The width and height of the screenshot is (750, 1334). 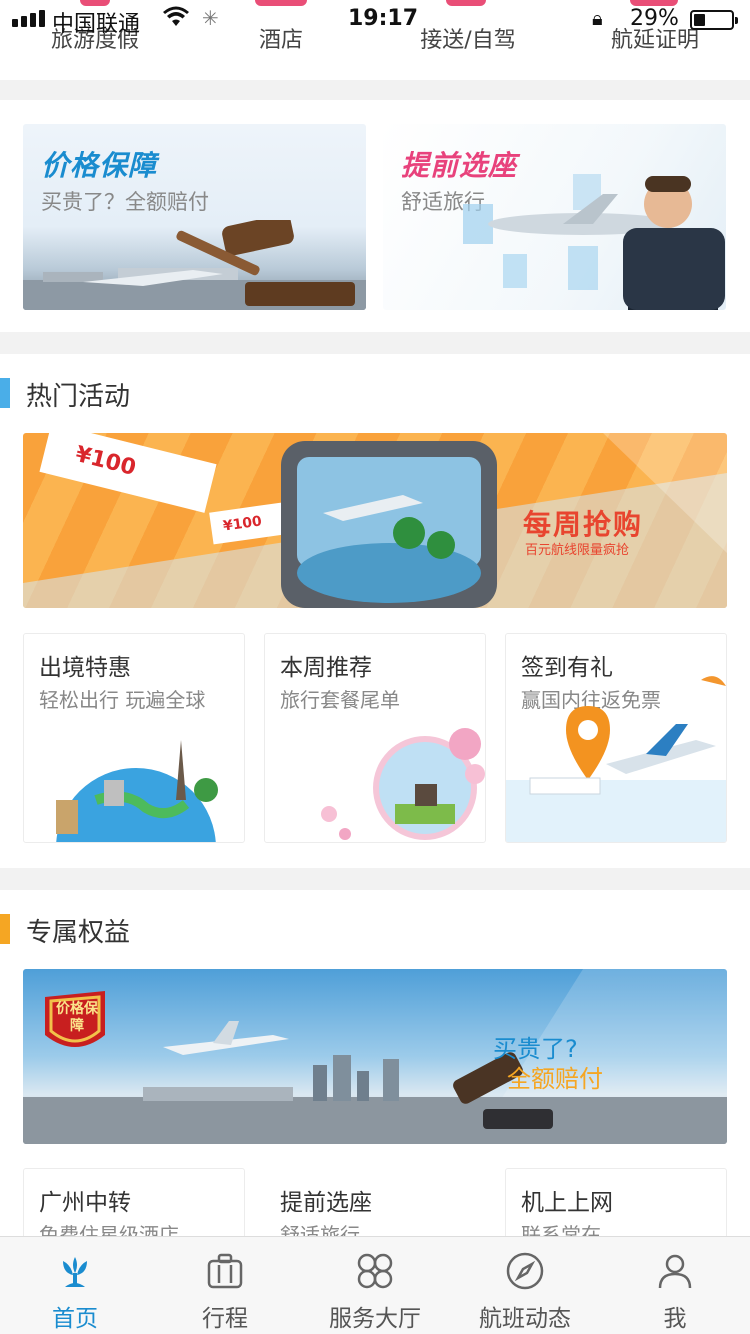 I want to click on tab-label: 航班动态, so click(x=525, y=1319).